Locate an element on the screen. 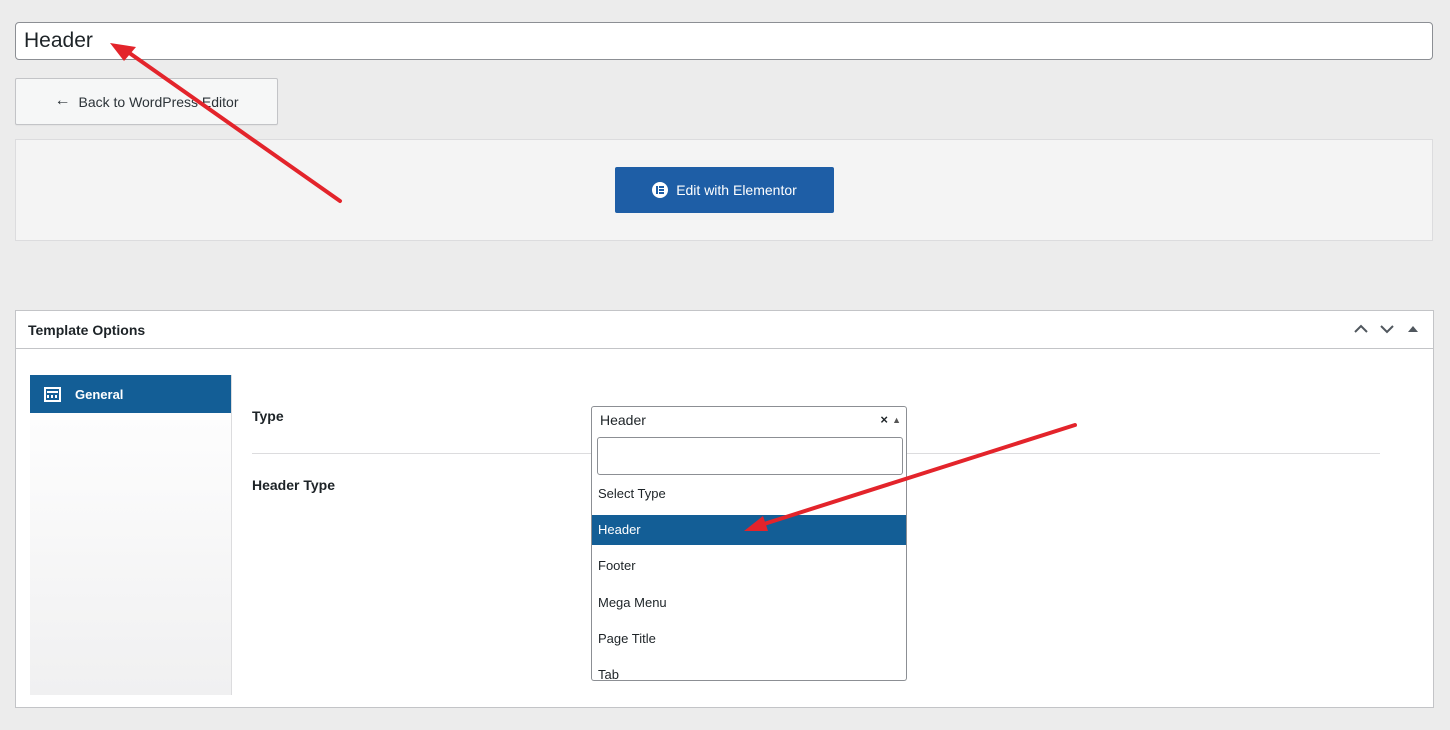 This screenshot has height=730, width=1450. elementor-edit-box: Edit with Elementor is located at coordinates (724, 190).